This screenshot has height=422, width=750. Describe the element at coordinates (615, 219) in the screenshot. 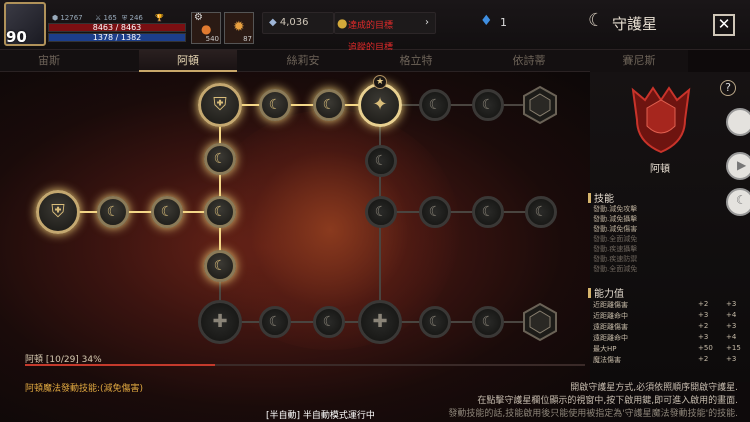

I see `skill-item: 發動.減免攝擊` at that location.